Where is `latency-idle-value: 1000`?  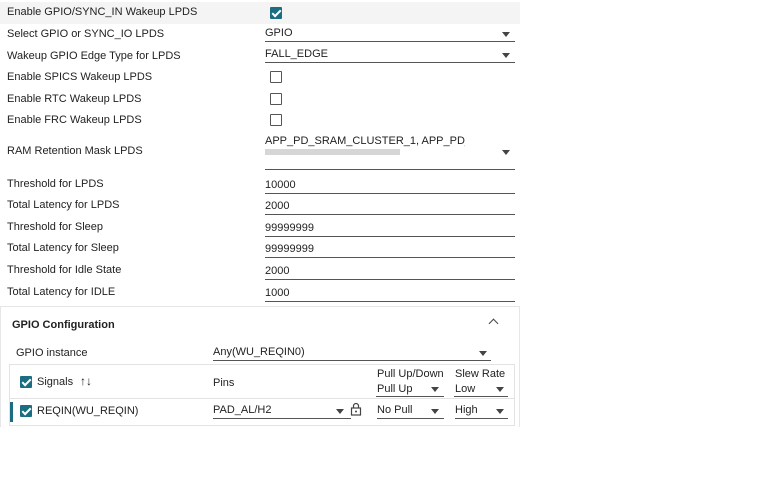
latency-idle-value: 1000 is located at coordinates (277, 293).